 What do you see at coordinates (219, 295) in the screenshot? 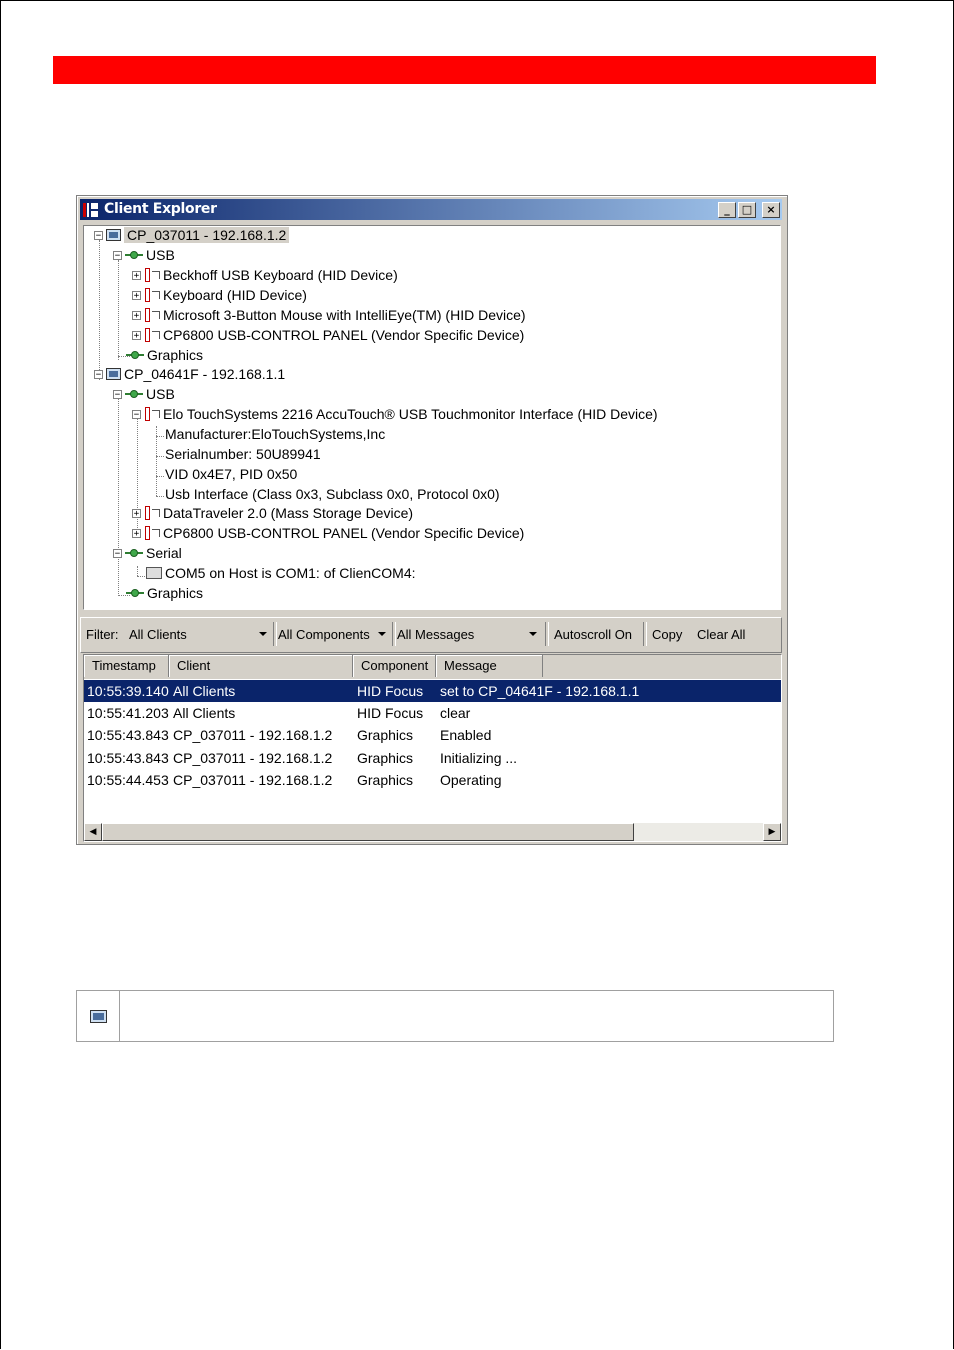
I see `tree-node-device: + Keyboard (HID Device)` at bounding box center [219, 295].